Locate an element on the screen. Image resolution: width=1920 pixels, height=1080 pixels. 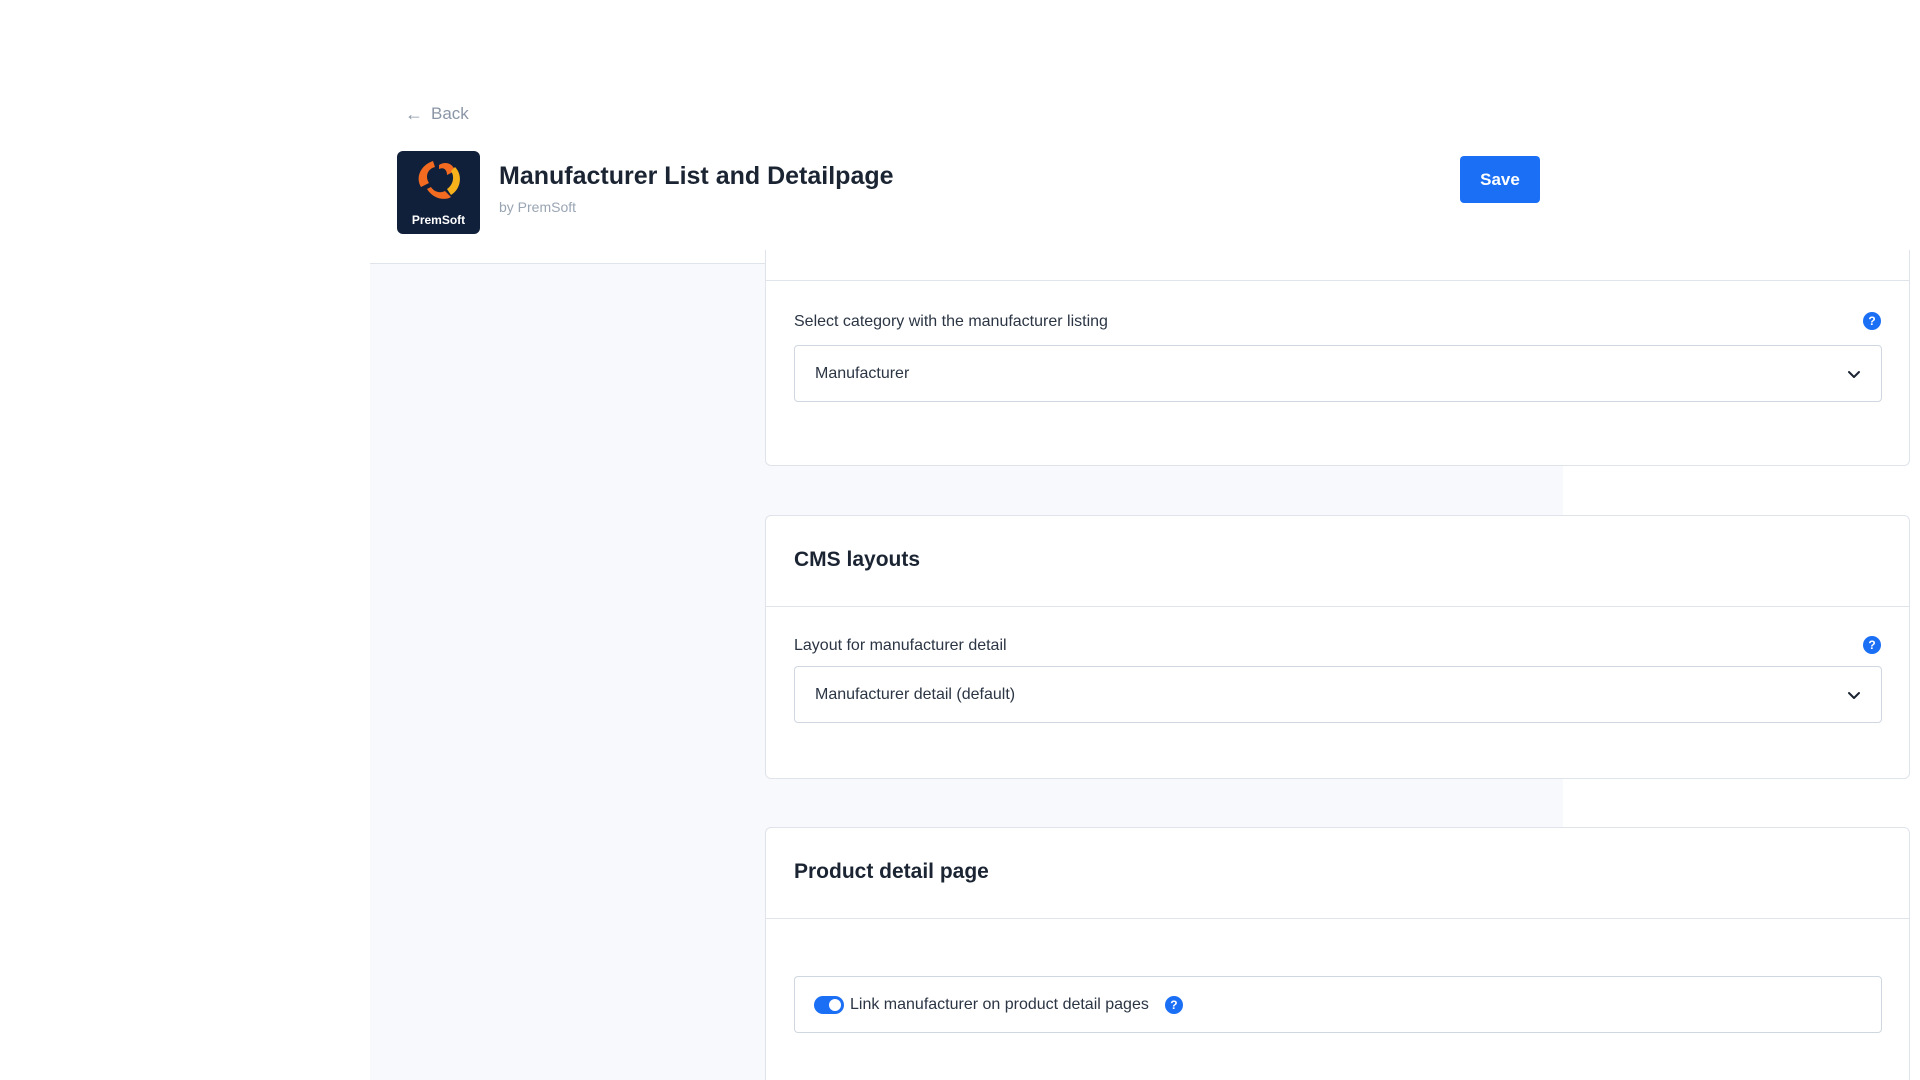
premsoft-logo-icon is located at coordinates (439, 180).